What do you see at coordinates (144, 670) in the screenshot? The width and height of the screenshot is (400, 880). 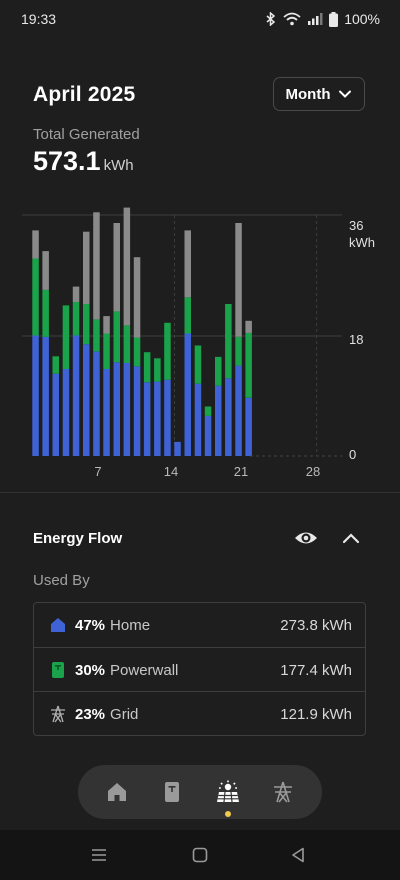 I see `row-label: Powerwall` at bounding box center [144, 670].